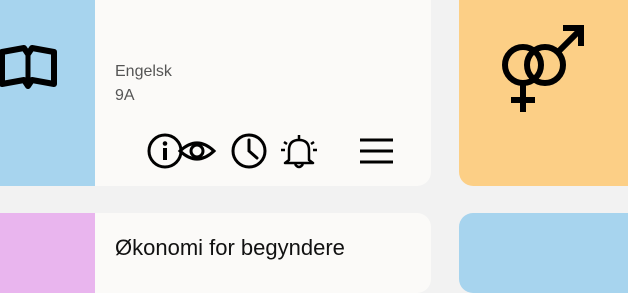 This screenshot has height=293, width=628. I want to click on book-icon, so click(28, 67).